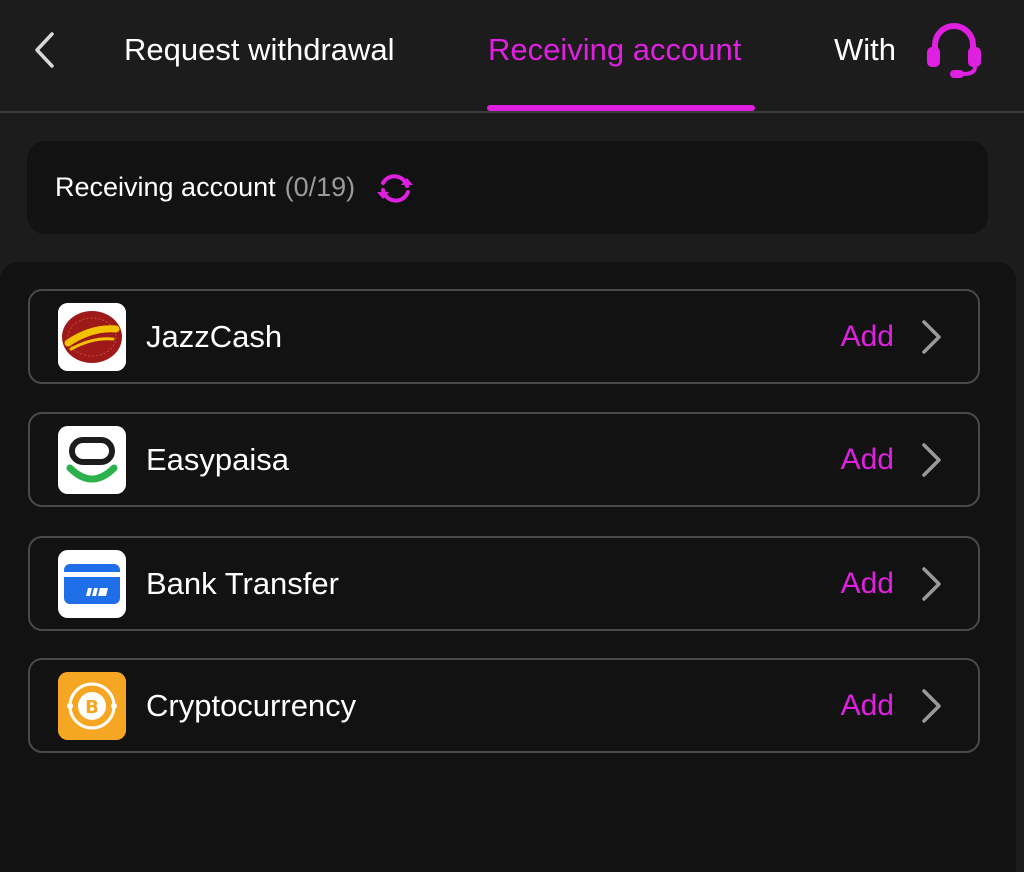  What do you see at coordinates (504, 459) in the screenshot?
I see `method-easypaisa: Easypaisa Add` at bounding box center [504, 459].